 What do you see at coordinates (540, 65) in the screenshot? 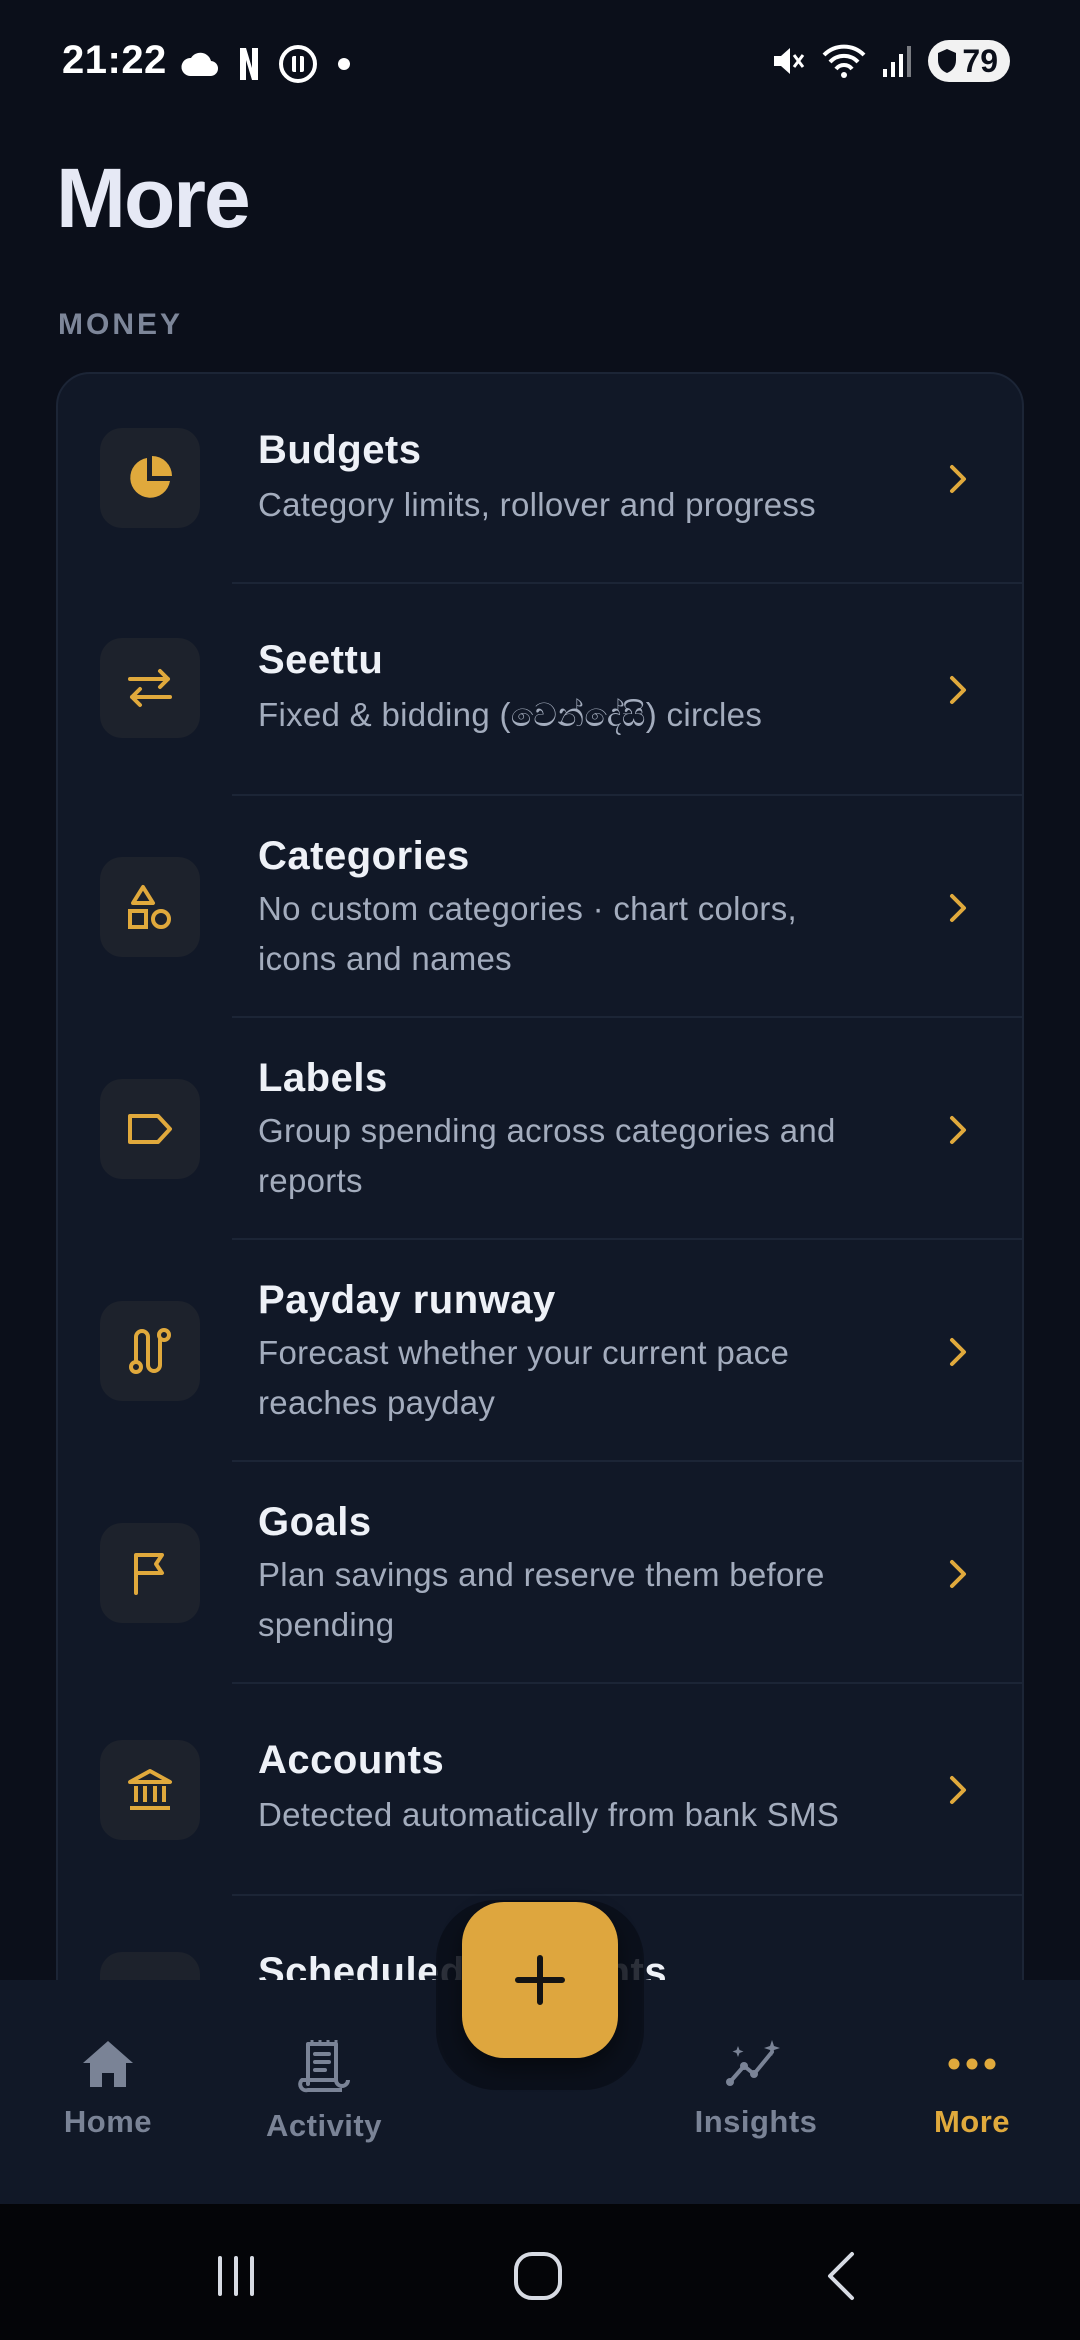
I see `status-bar: 21:22 79` at bounding box center [540, 65].